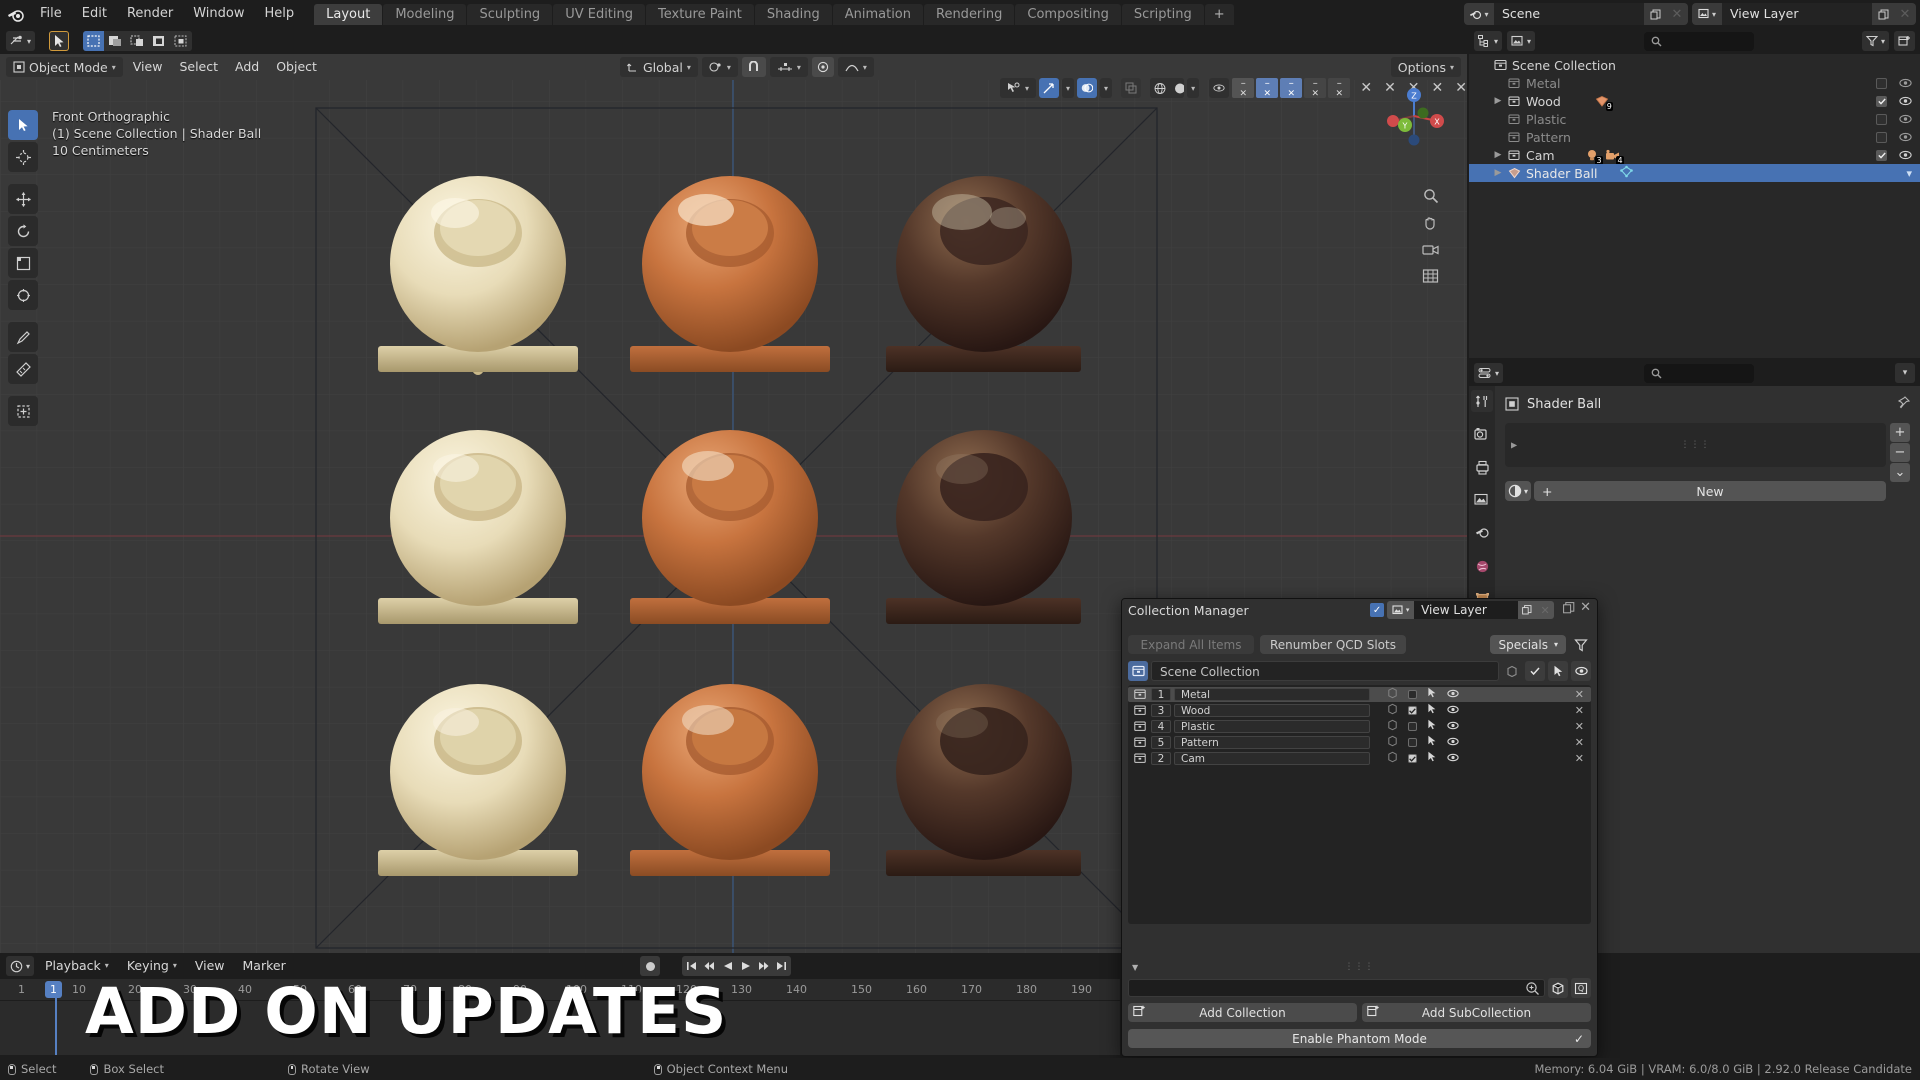 This screenshot has height=1080, width=1920. Describe the element at coordinates (1569, 14) in the screenshot. I see `scene-name-field: Scene` at that location.